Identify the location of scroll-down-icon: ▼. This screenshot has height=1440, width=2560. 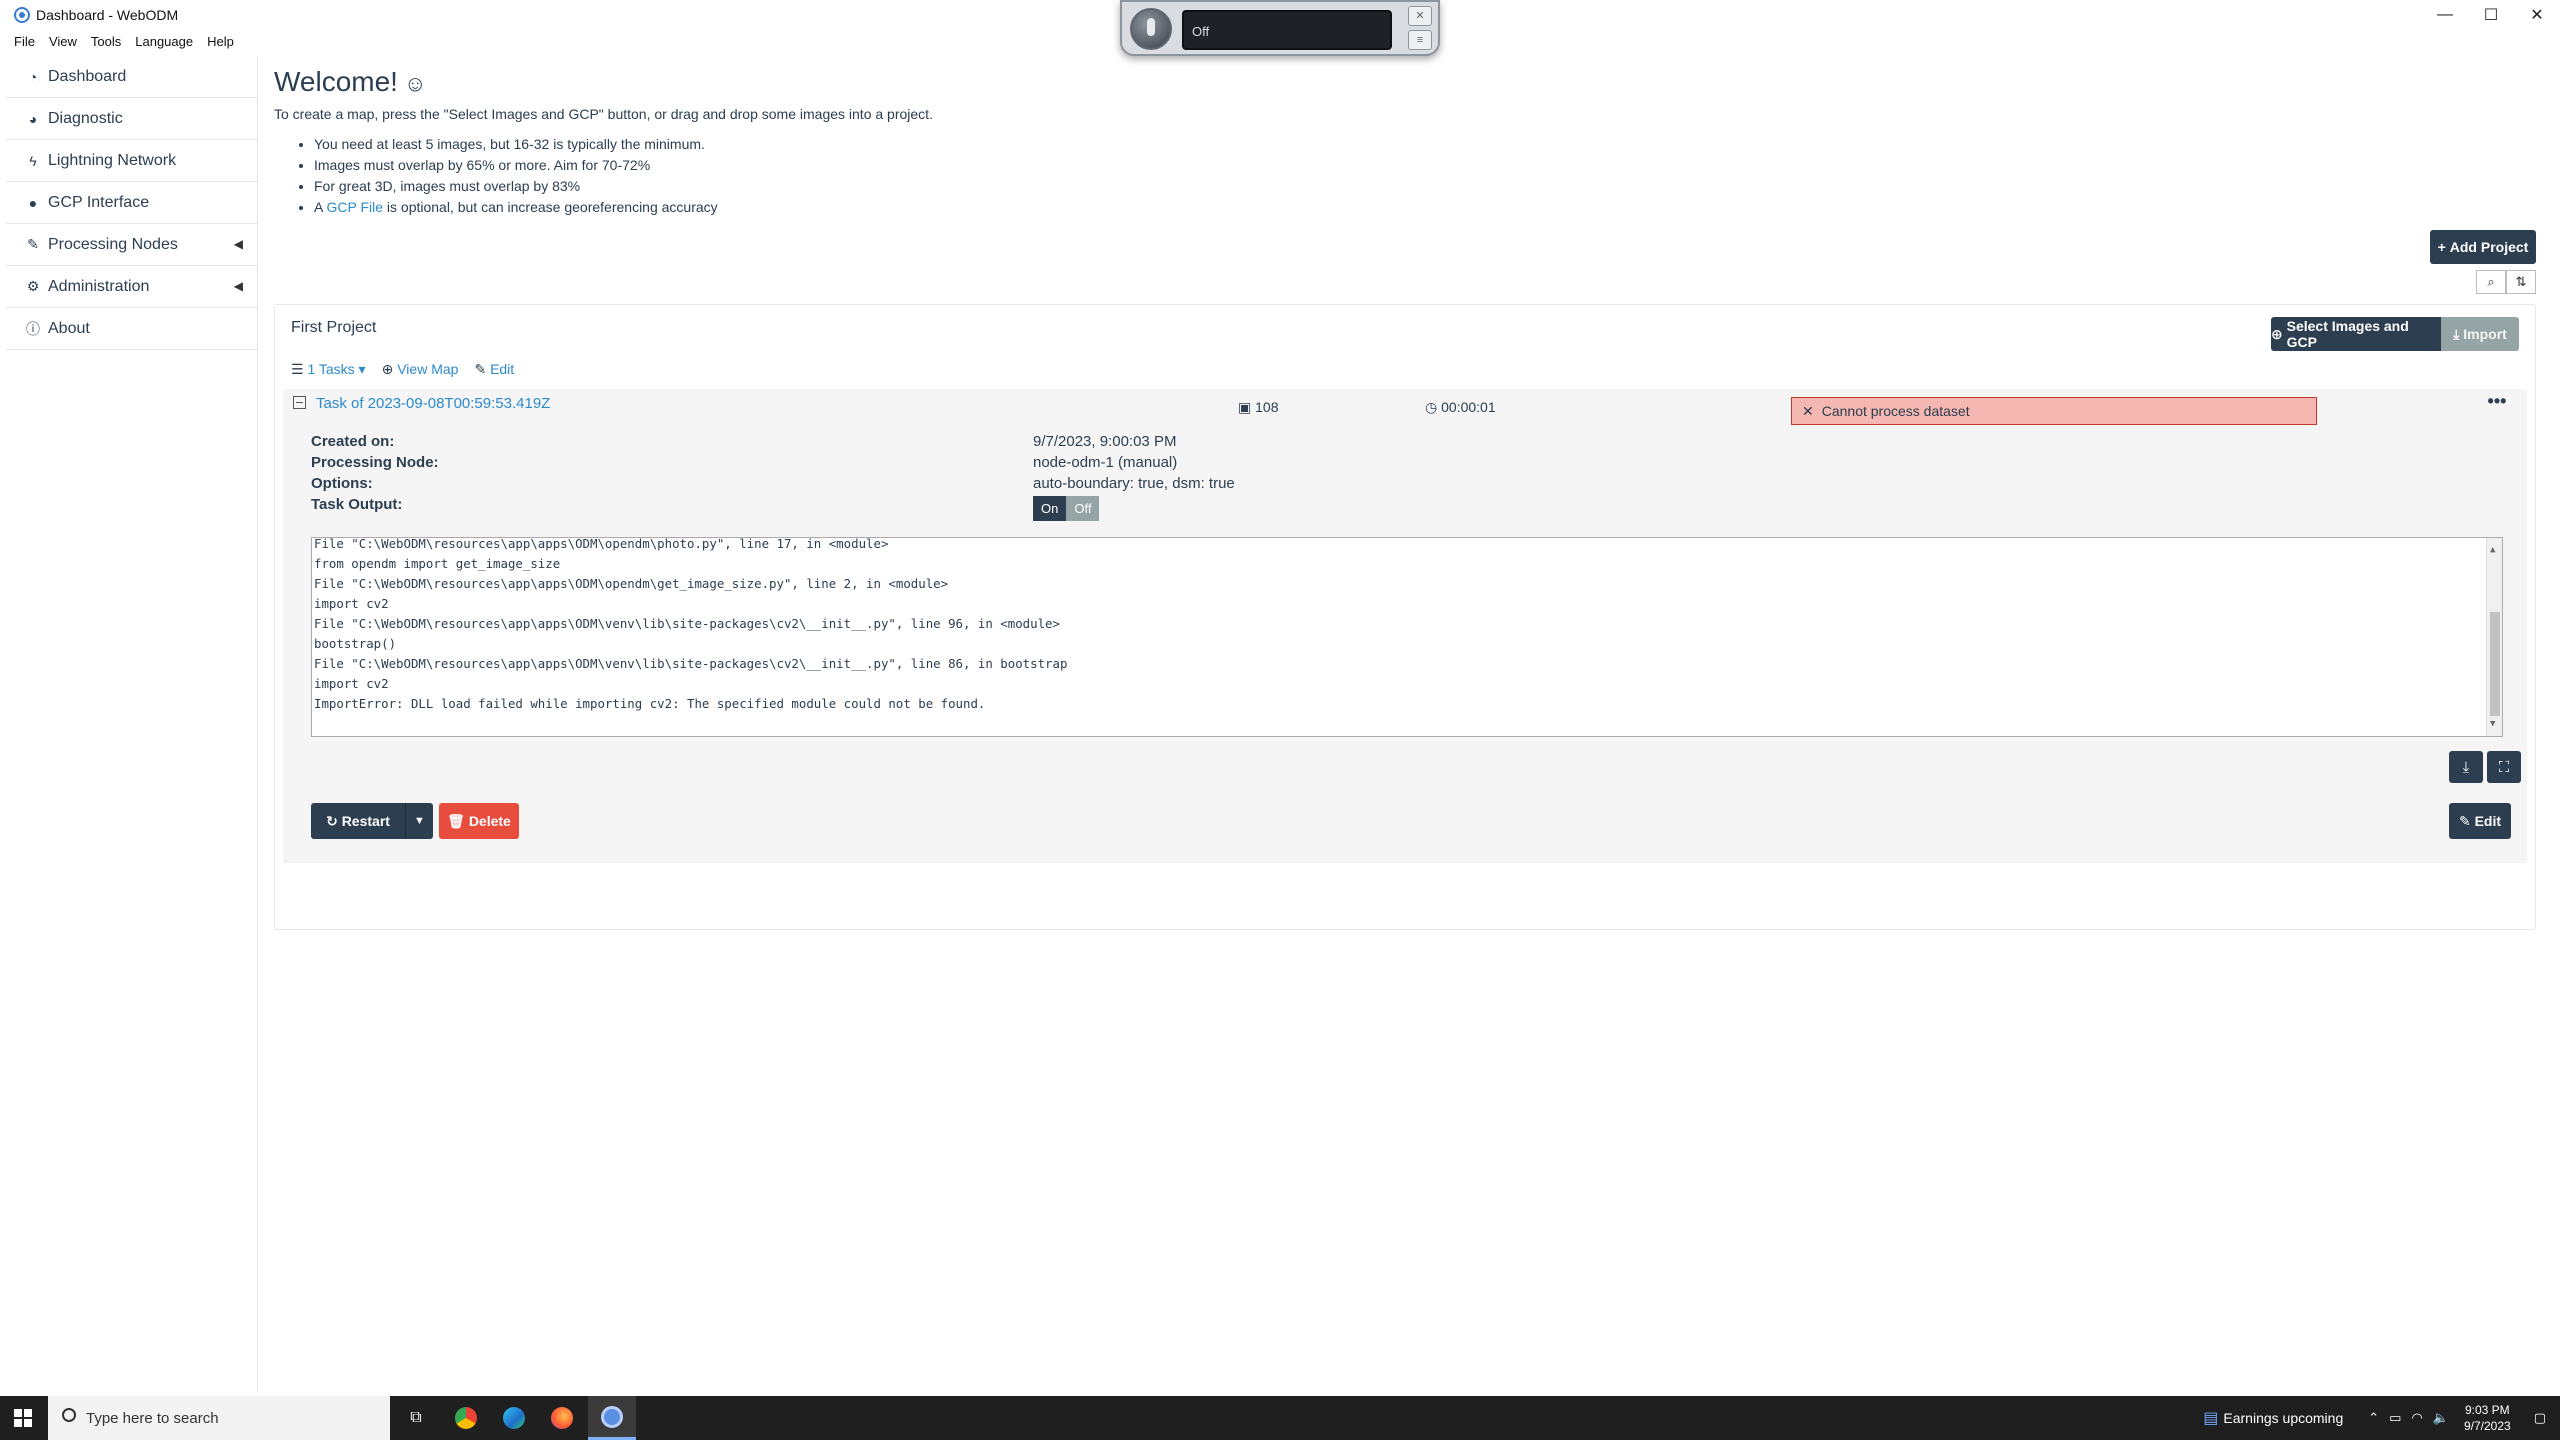
(2492, 724).